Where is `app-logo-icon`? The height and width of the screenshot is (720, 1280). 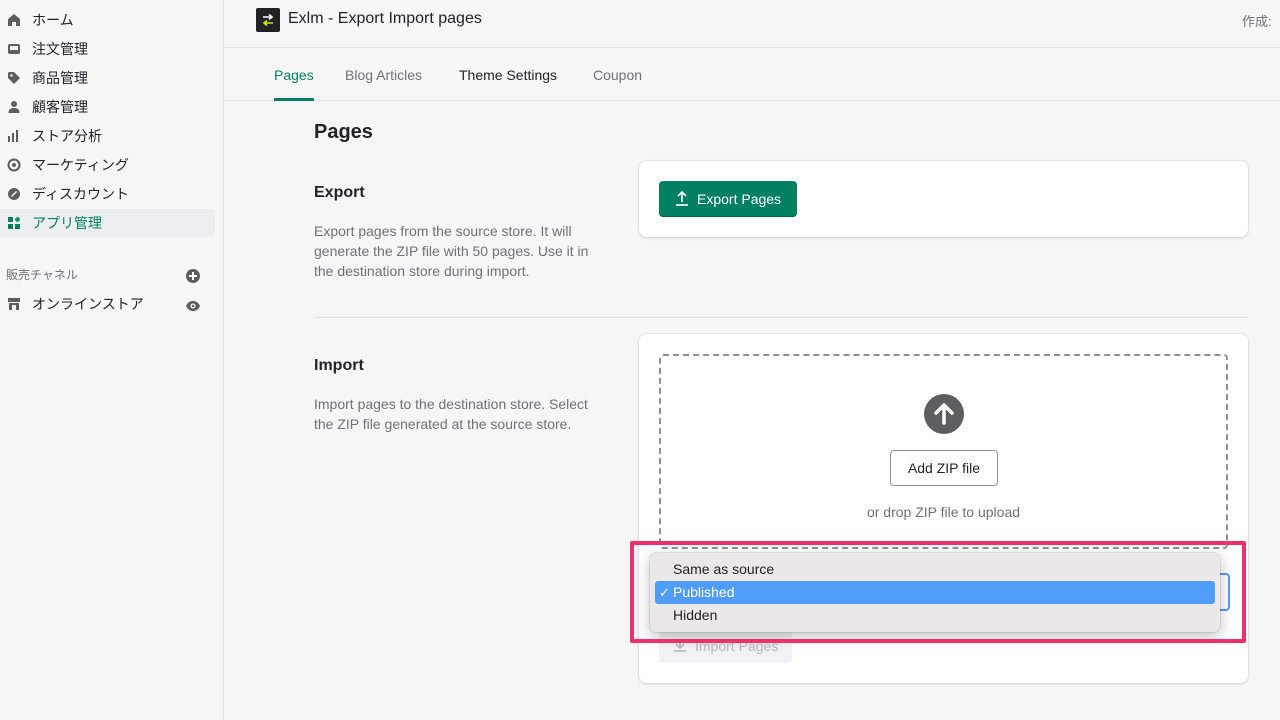 app-logo-icon is located at coordinates (268, 20).